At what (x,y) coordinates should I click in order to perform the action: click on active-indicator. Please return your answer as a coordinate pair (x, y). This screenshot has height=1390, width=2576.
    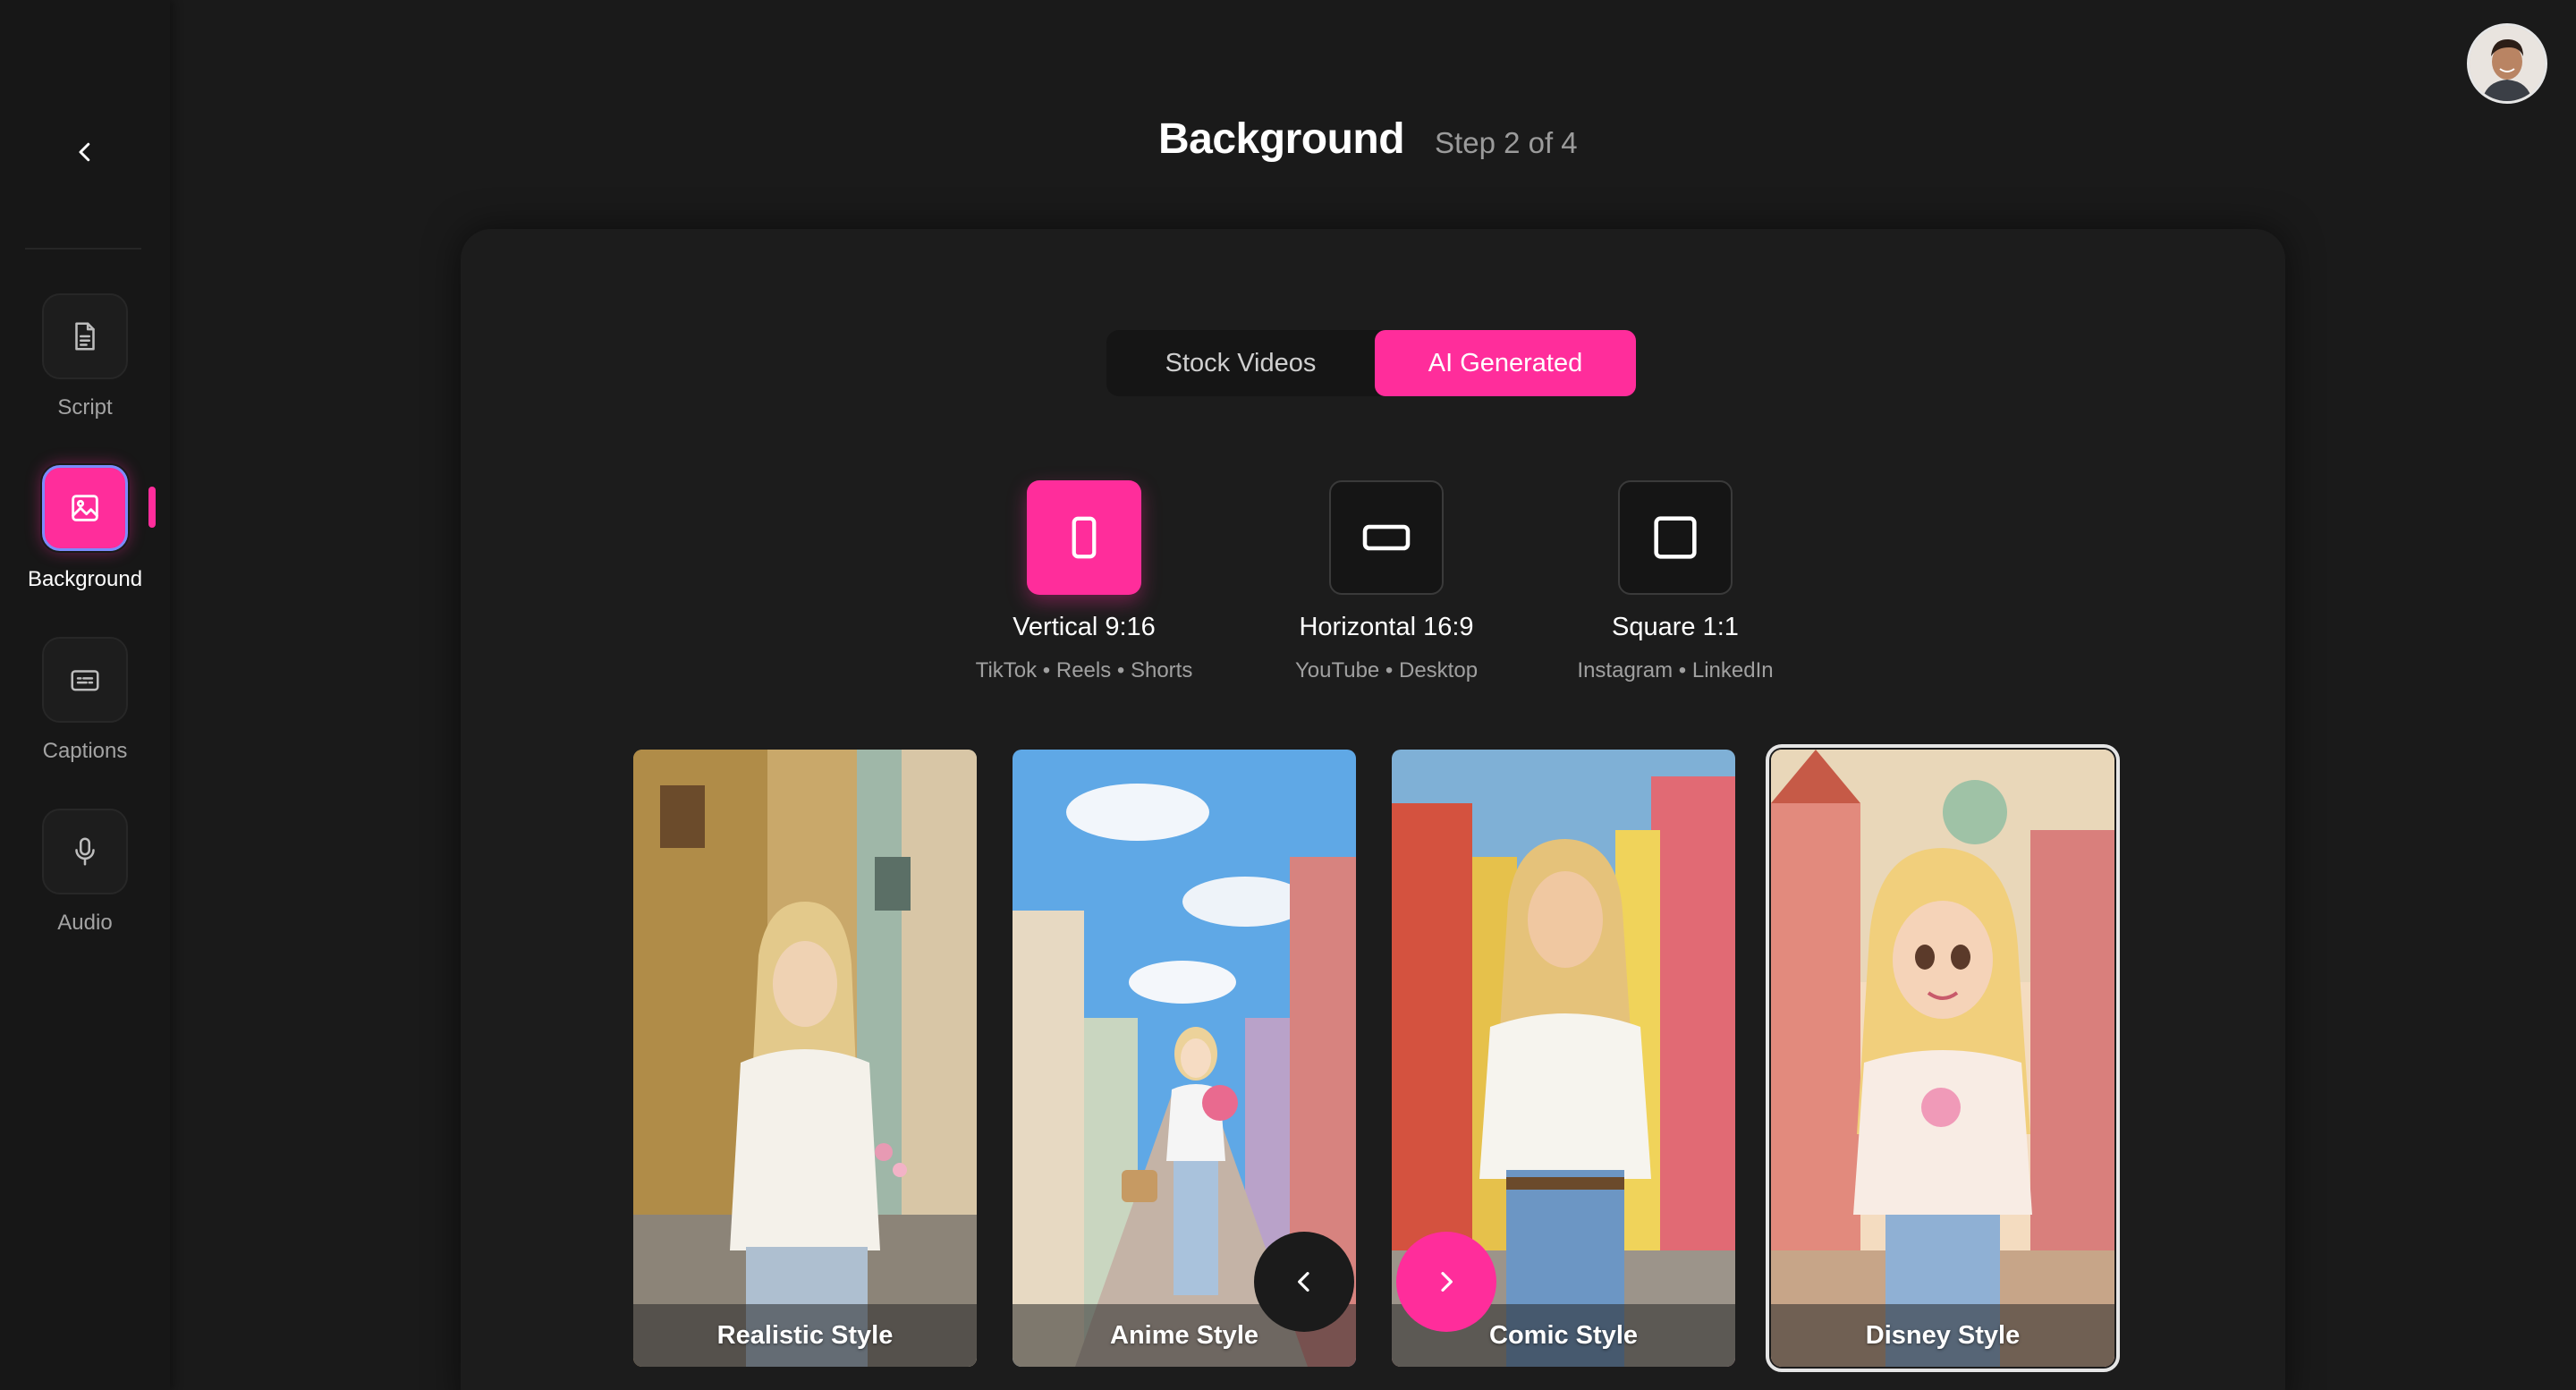
    Looking at the image, I should click on (152, 507).